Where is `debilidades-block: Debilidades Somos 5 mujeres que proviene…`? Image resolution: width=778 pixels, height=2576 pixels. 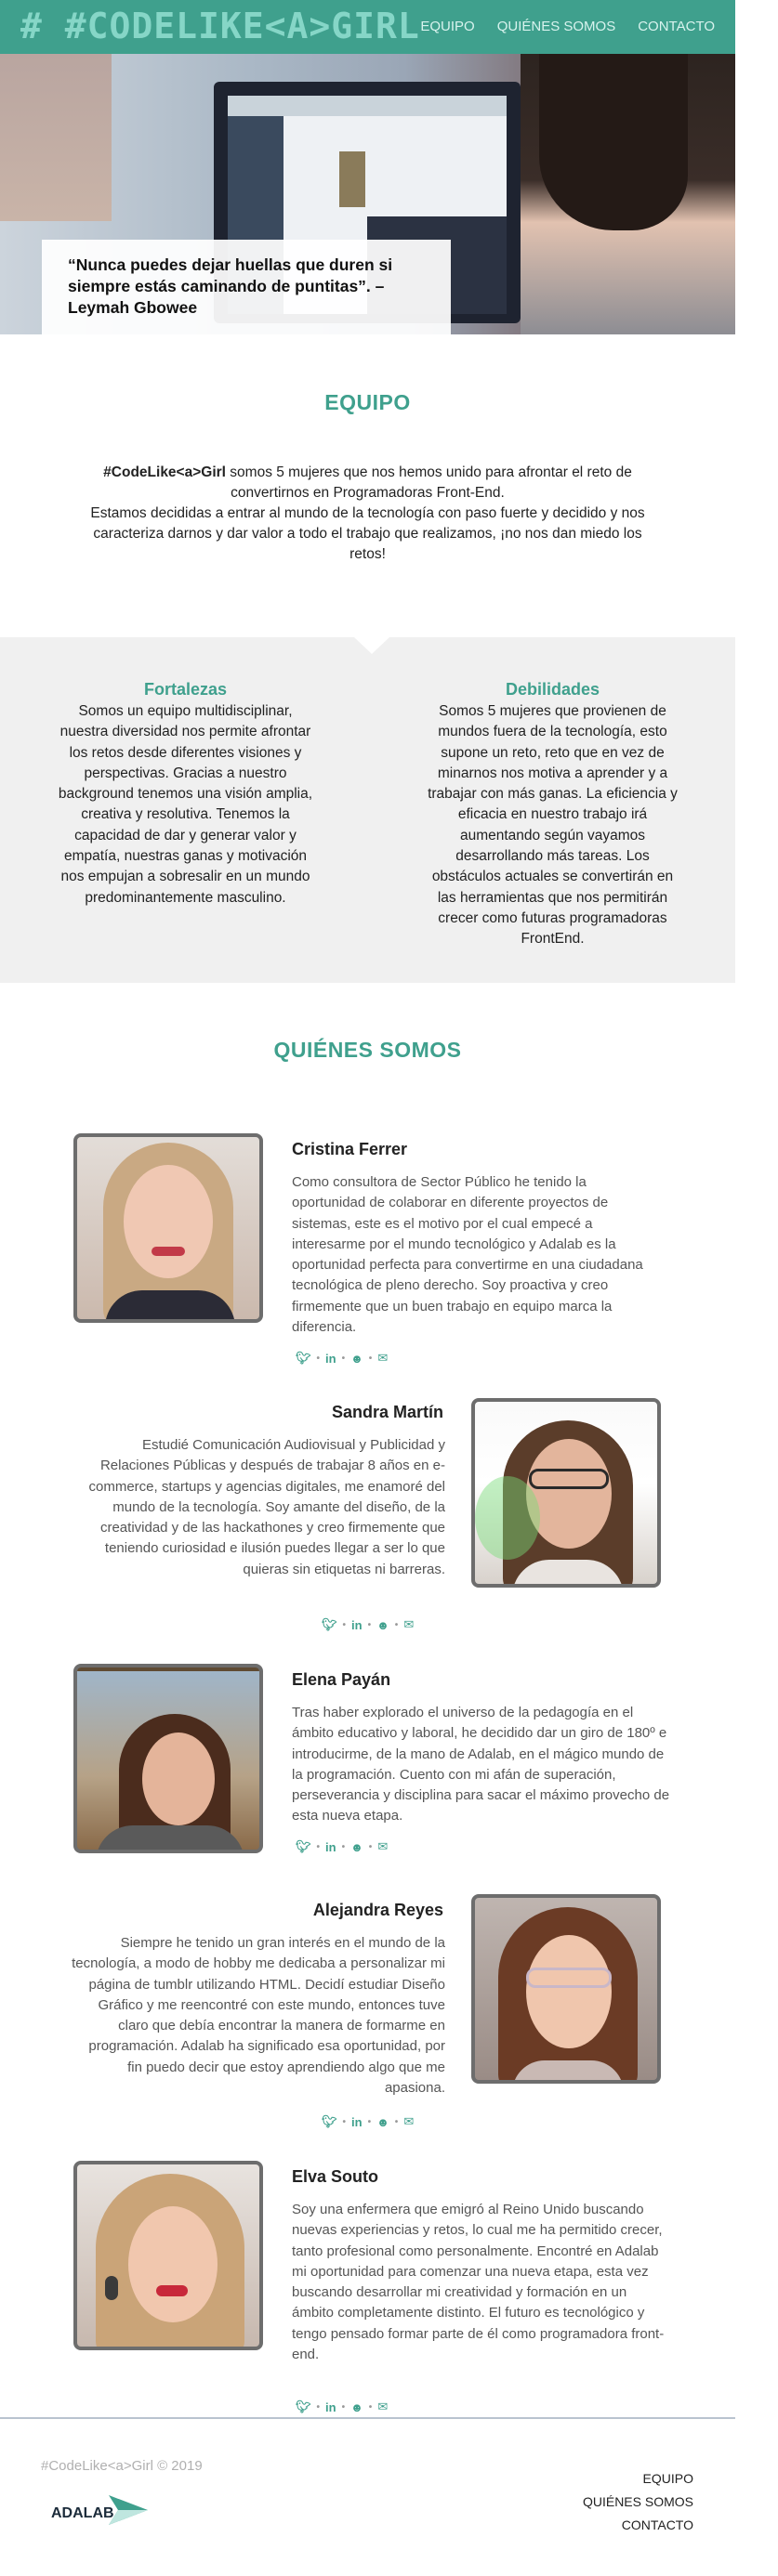
debilidades-block: Debilidades Somos 5 mujeres que proviene… is located at coordinates (552, 815).